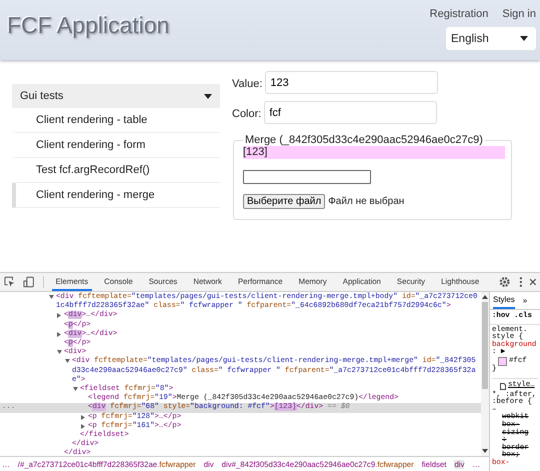 The height and width of the screenshot is (471, 540). I want to click on sidebar-group: Gui tests, so click(116, 96).